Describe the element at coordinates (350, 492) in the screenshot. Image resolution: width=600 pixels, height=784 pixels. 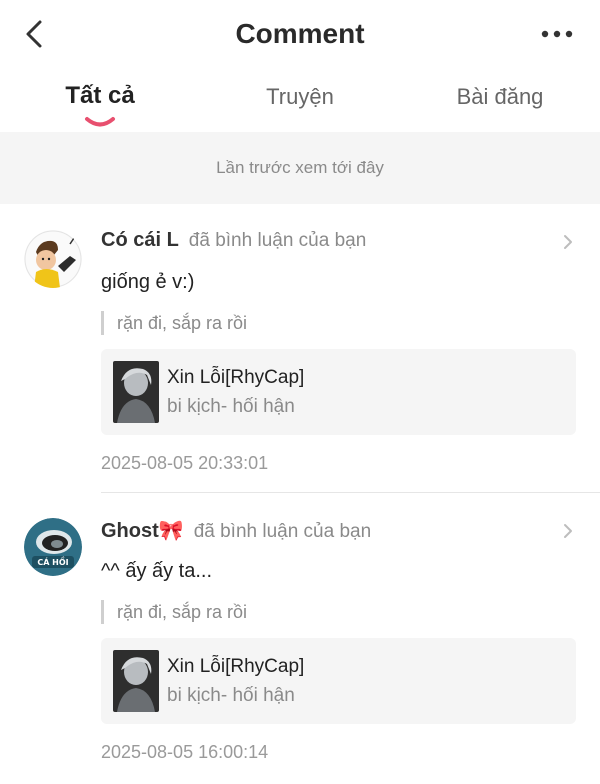
I see `divider` at that location.